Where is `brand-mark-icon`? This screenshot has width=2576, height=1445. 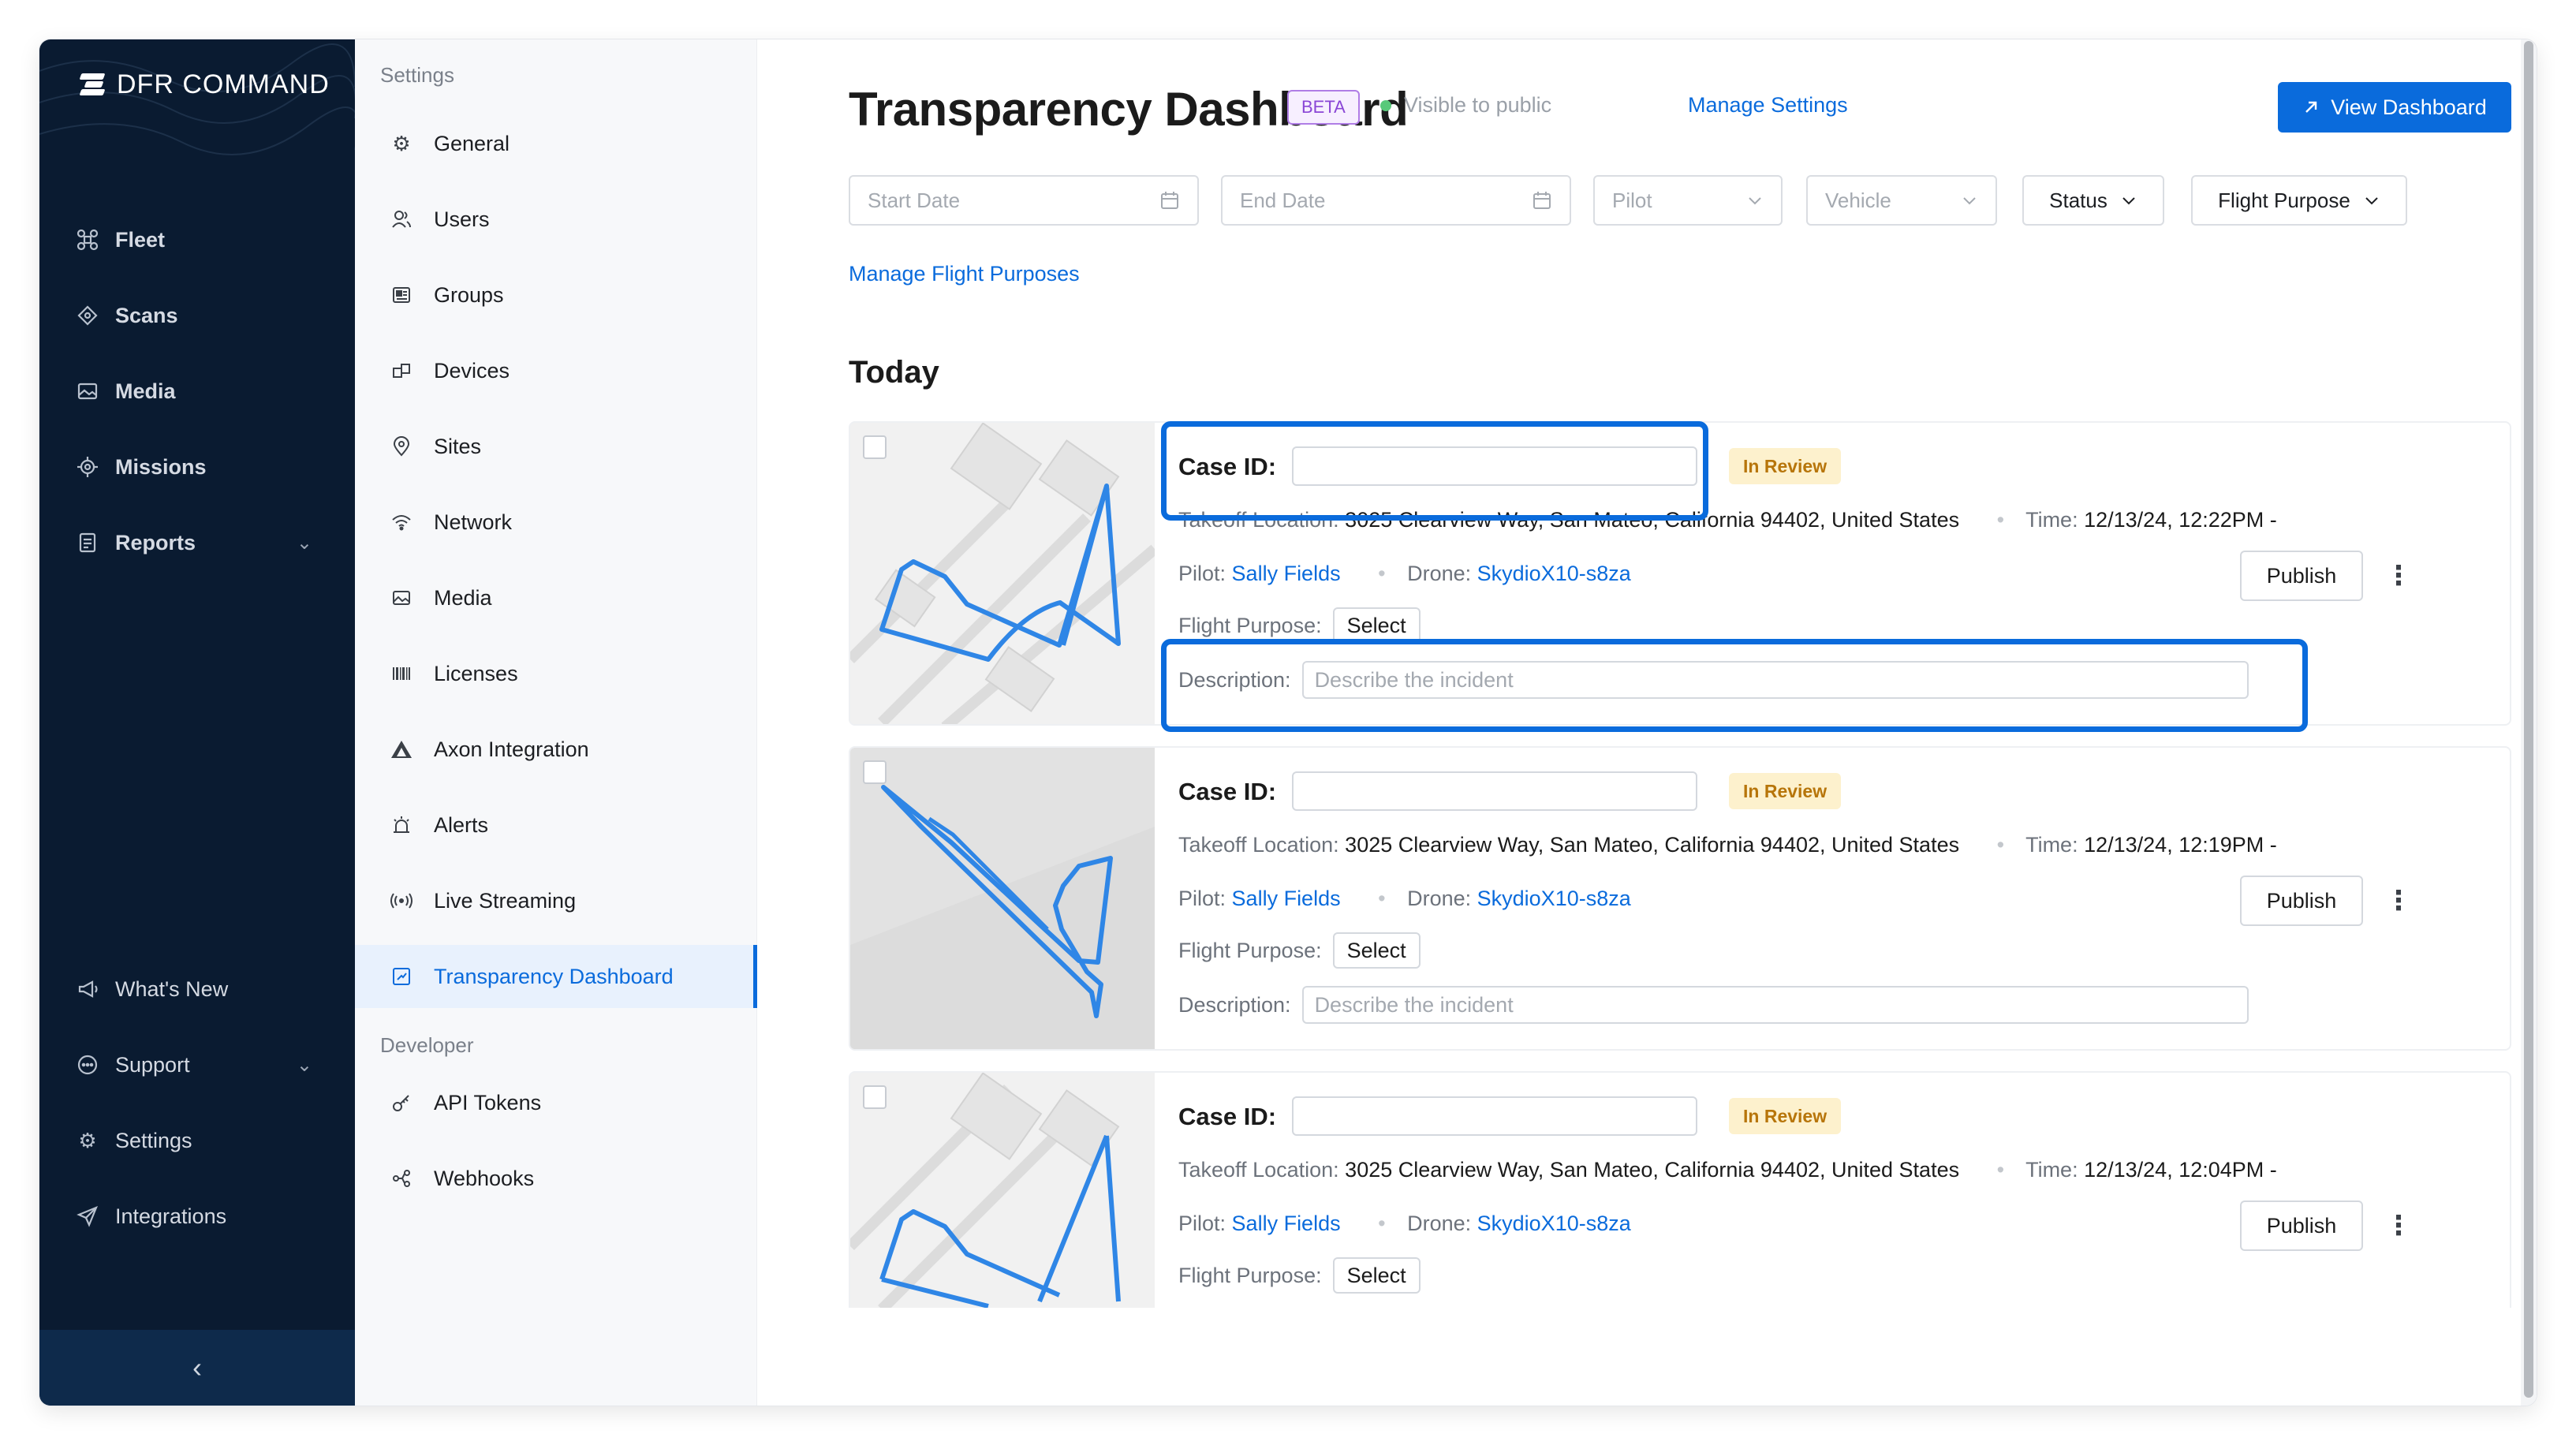
brand-mark-icon is located at coordinates (92, 84).